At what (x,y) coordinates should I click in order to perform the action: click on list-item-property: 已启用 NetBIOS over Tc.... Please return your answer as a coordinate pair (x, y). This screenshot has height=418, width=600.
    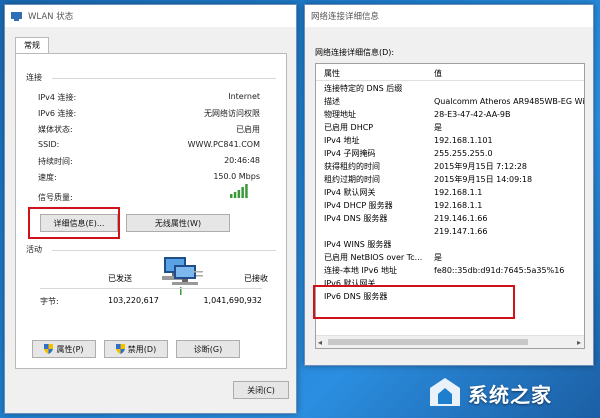
    Looking at the image, I should click on (373, 257).